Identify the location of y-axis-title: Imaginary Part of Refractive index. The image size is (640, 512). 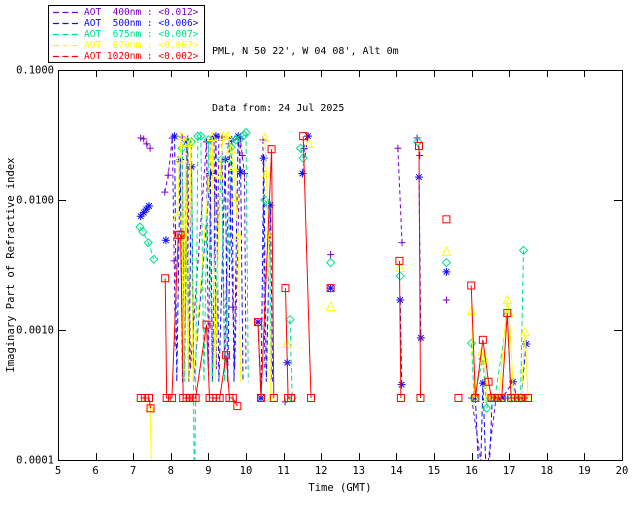
(11, 265).